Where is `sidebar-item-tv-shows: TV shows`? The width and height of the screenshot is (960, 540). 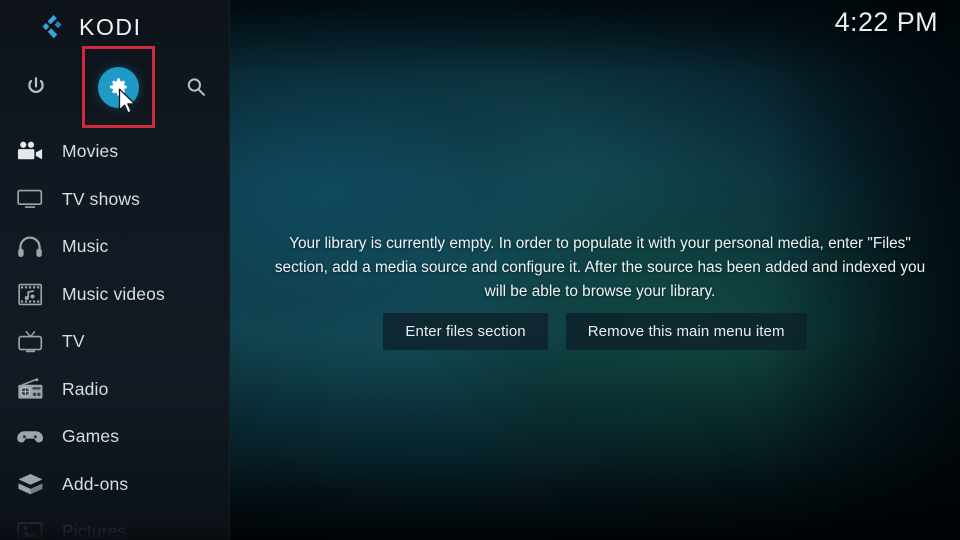 sidebar-item-tv-shows: TV shows is located at coordinates (115, 200).